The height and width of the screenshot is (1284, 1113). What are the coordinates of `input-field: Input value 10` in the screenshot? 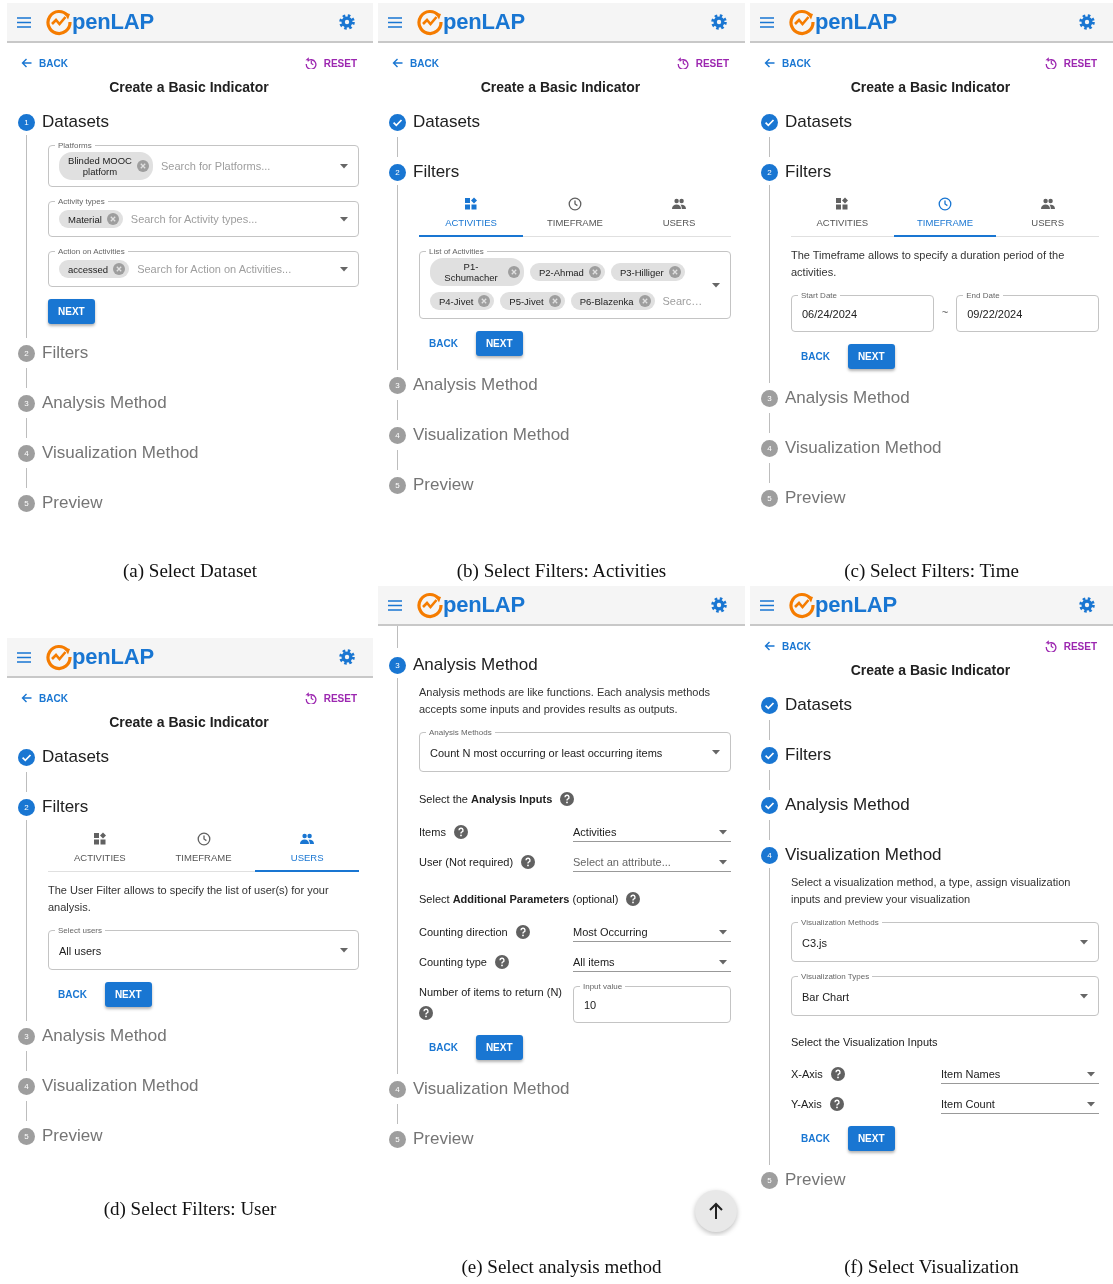 It's located at (652, 1002).